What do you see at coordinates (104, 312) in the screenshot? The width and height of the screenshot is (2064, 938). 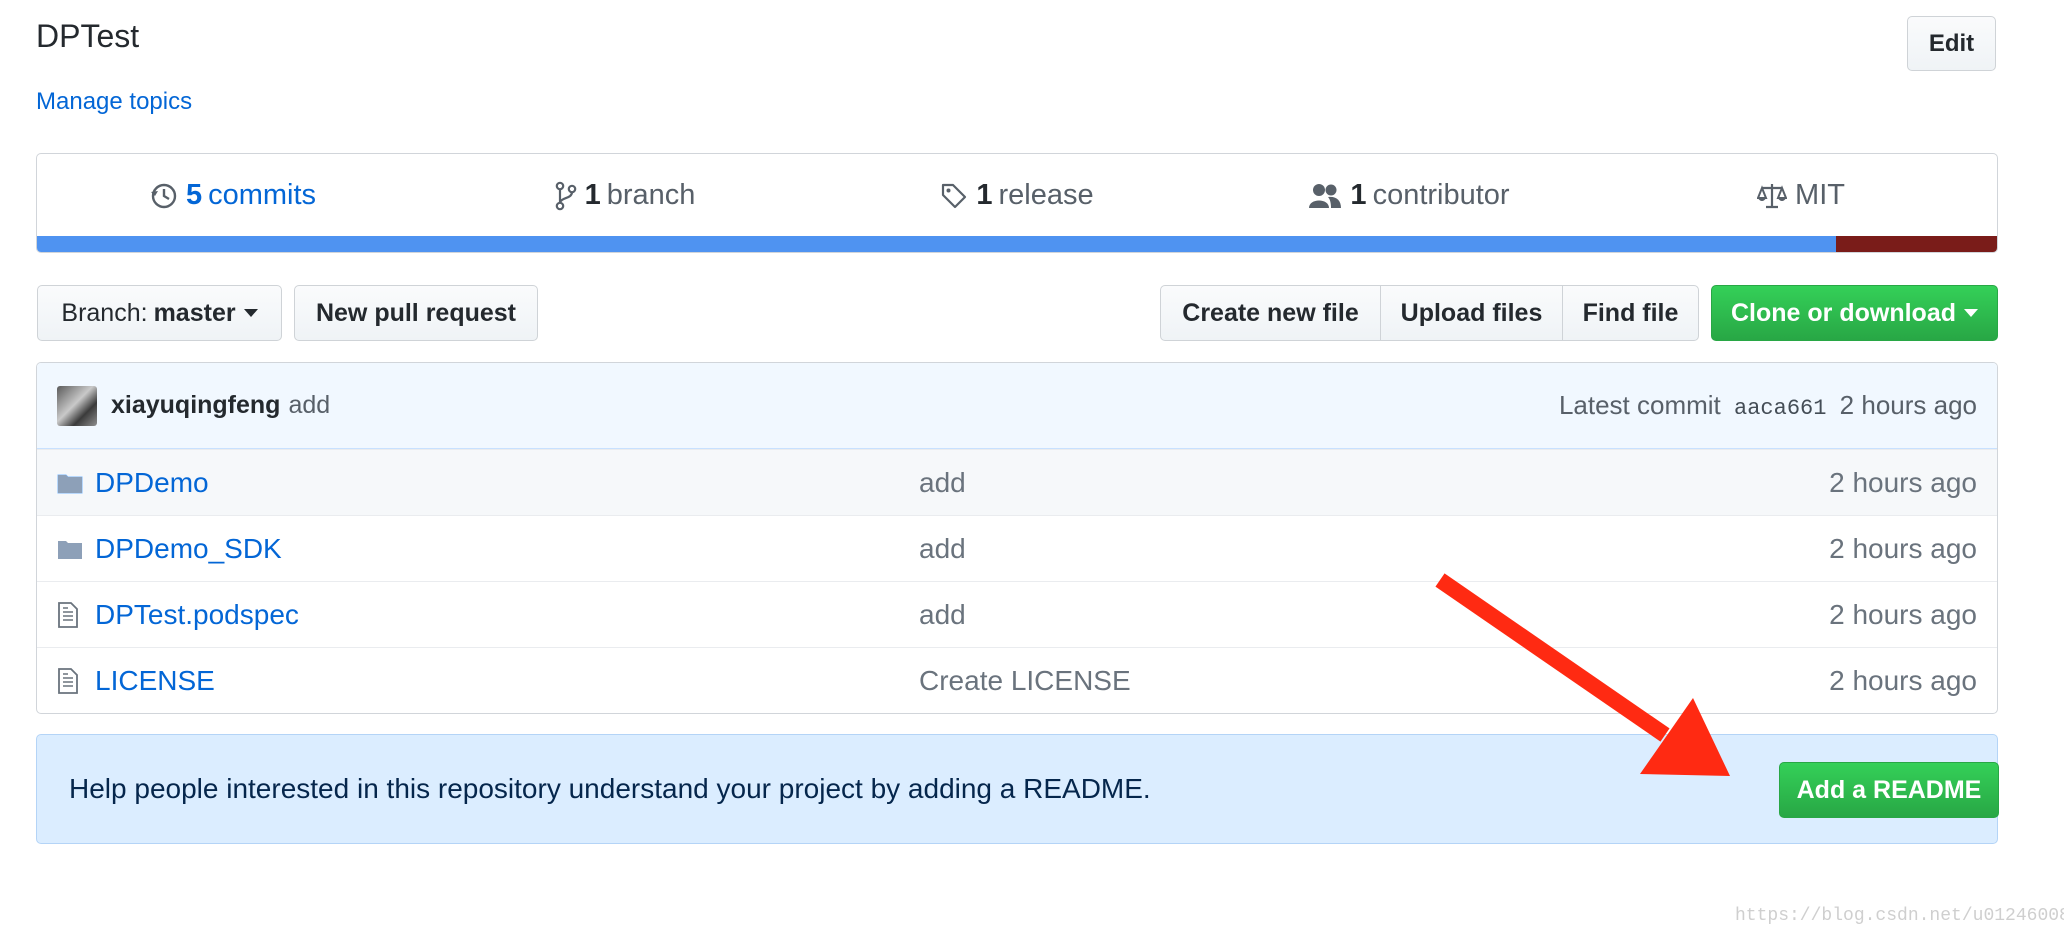 I see `branch-prefix: Branch:` at bounding box center [104, 312].